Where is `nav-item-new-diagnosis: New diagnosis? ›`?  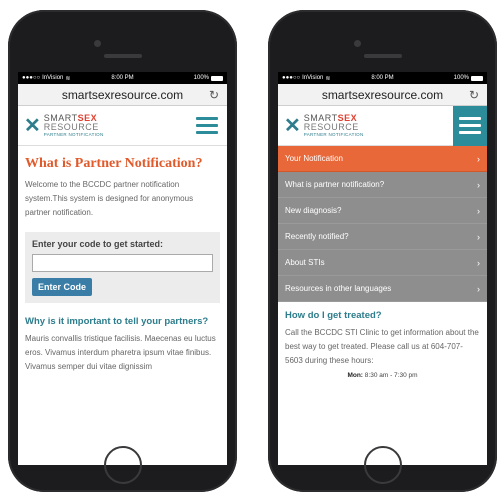
nav-item-new-diagnosis: New diagnosis? › is located at coordinates (382, 211).